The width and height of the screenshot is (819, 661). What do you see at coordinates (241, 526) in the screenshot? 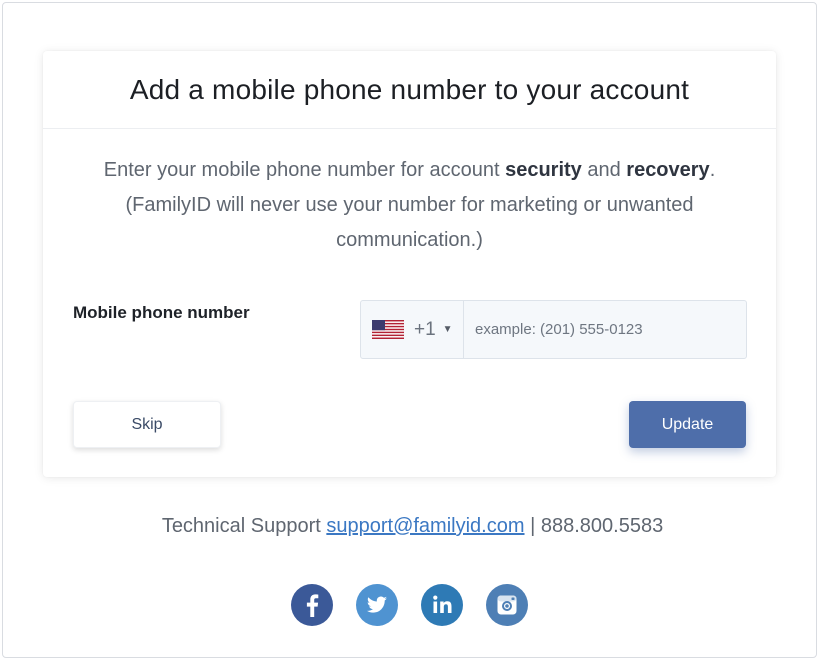
I see `support-label: Technical Support` at bounding box center [241, 526].